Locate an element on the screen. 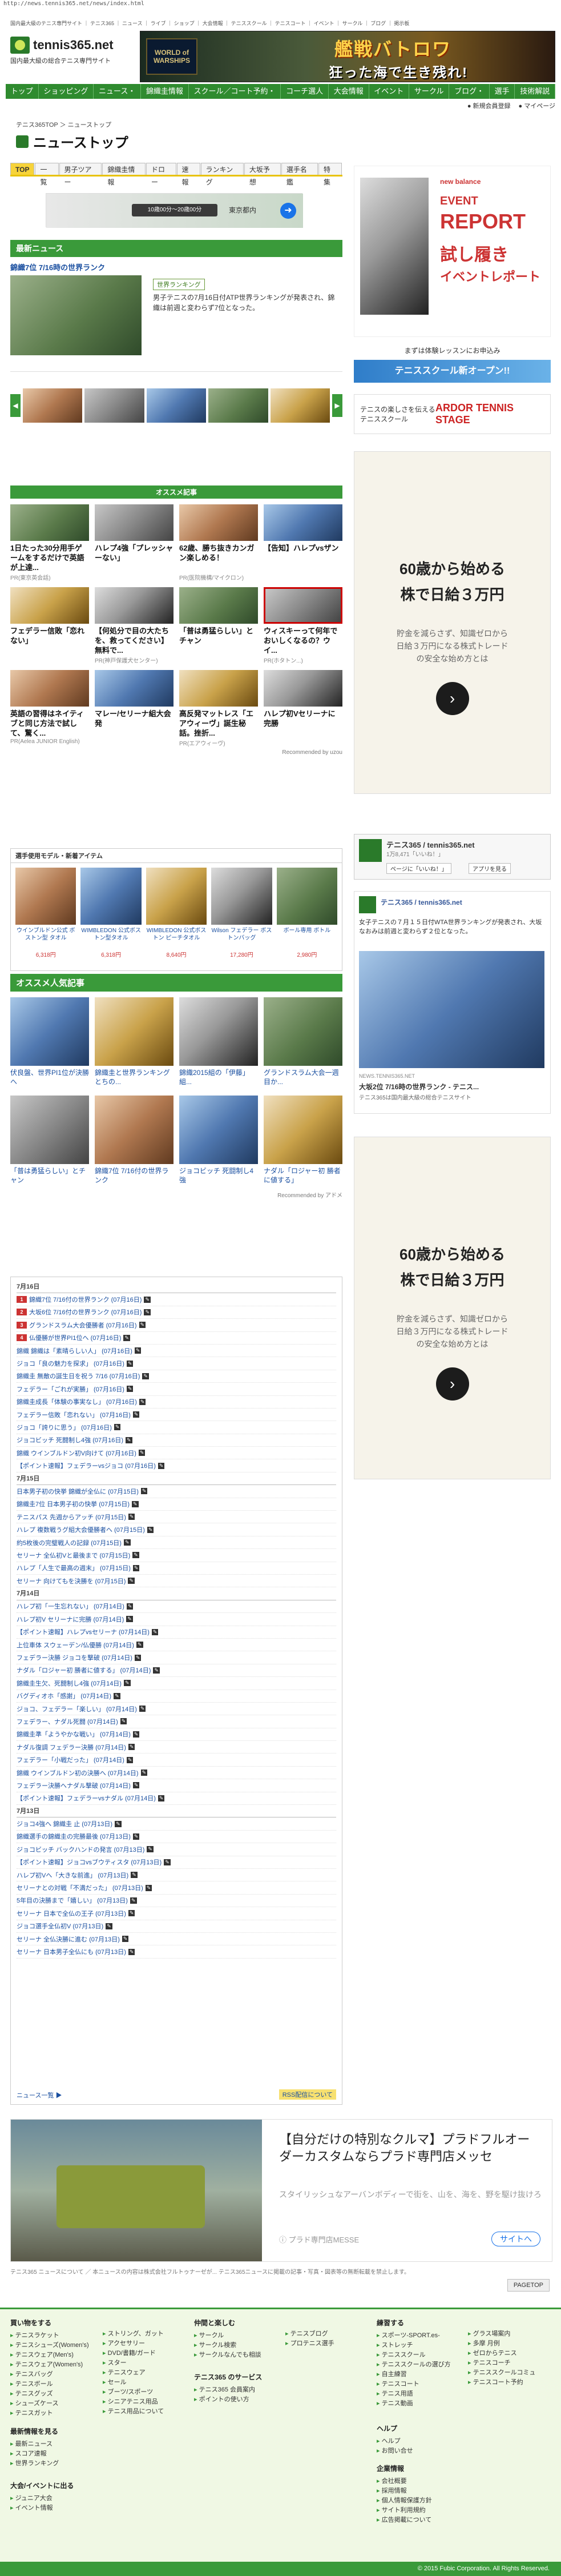  footer-link: テニスウェア(Men's) is located at coordinates (49, 2355).